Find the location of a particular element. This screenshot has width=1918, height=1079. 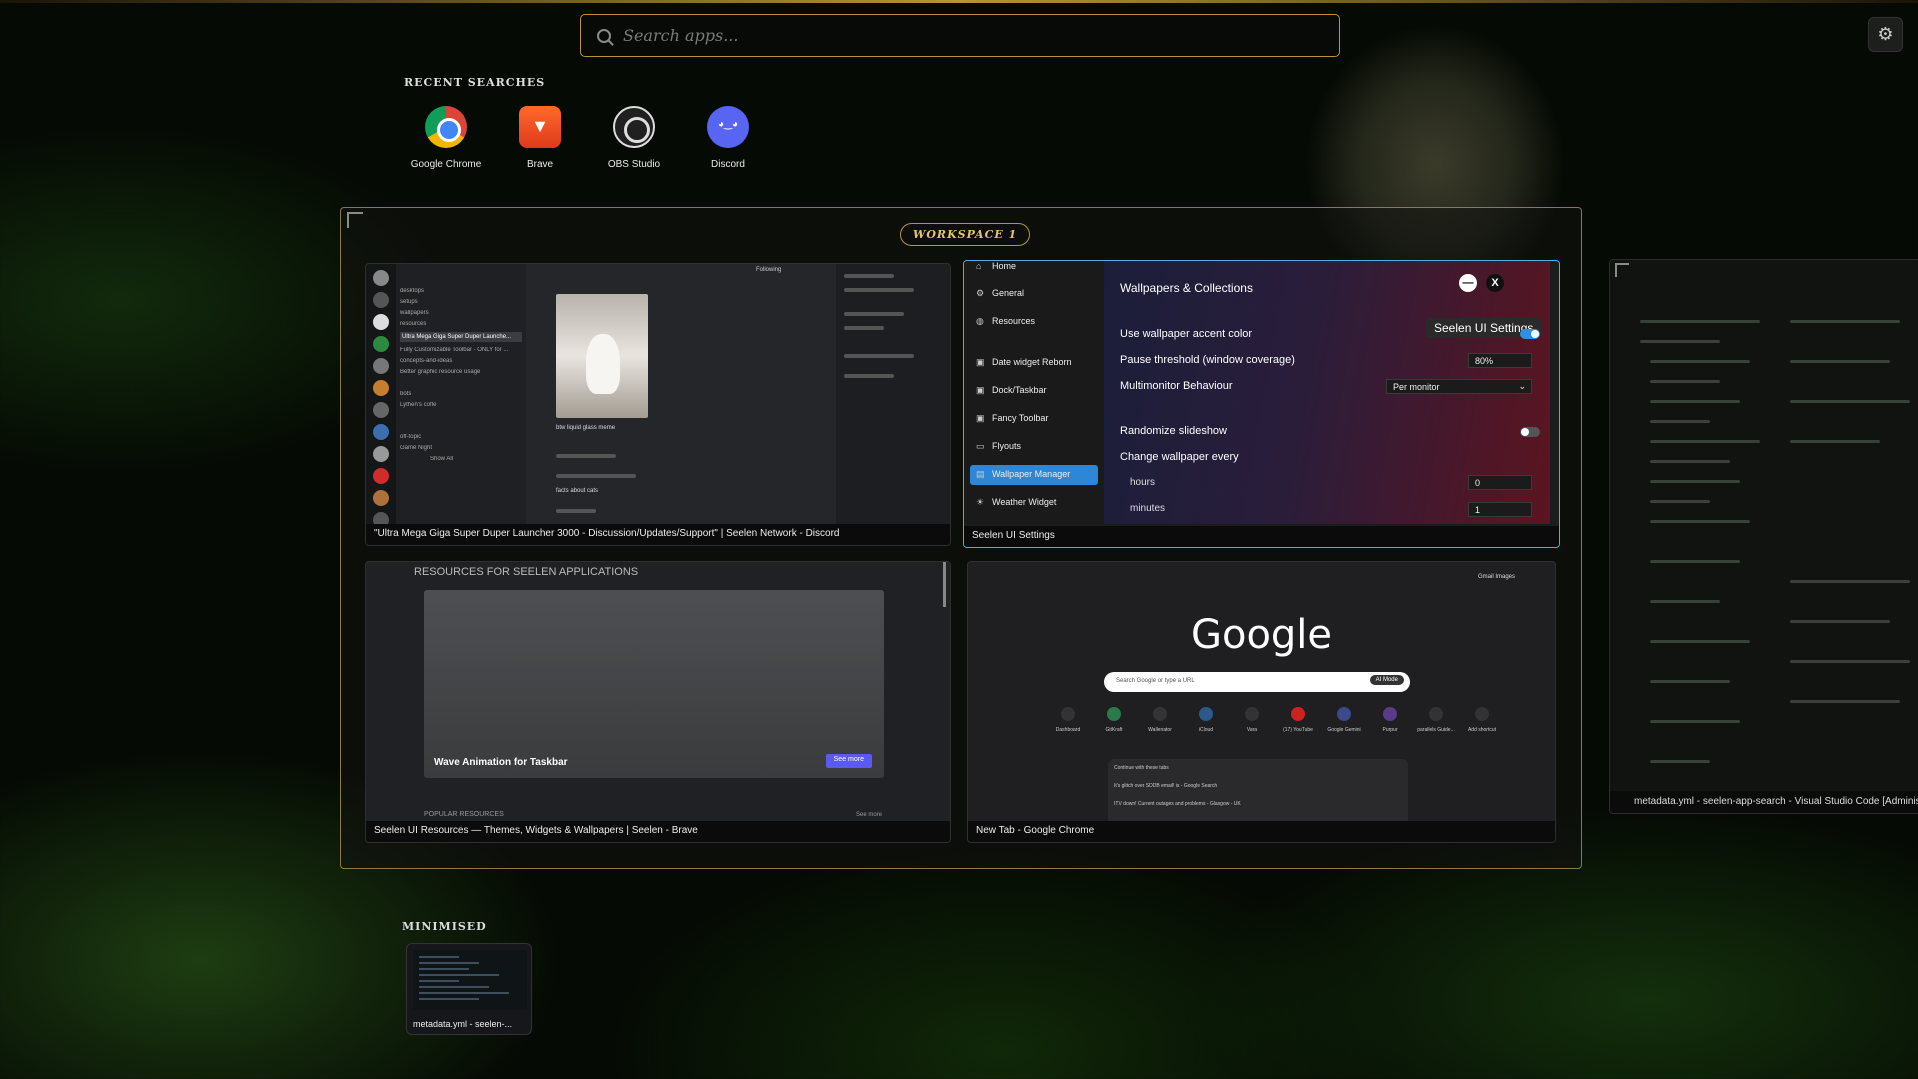

resource-card: Wave Animation for Taskbar See more is located at coordinates (654, 684).